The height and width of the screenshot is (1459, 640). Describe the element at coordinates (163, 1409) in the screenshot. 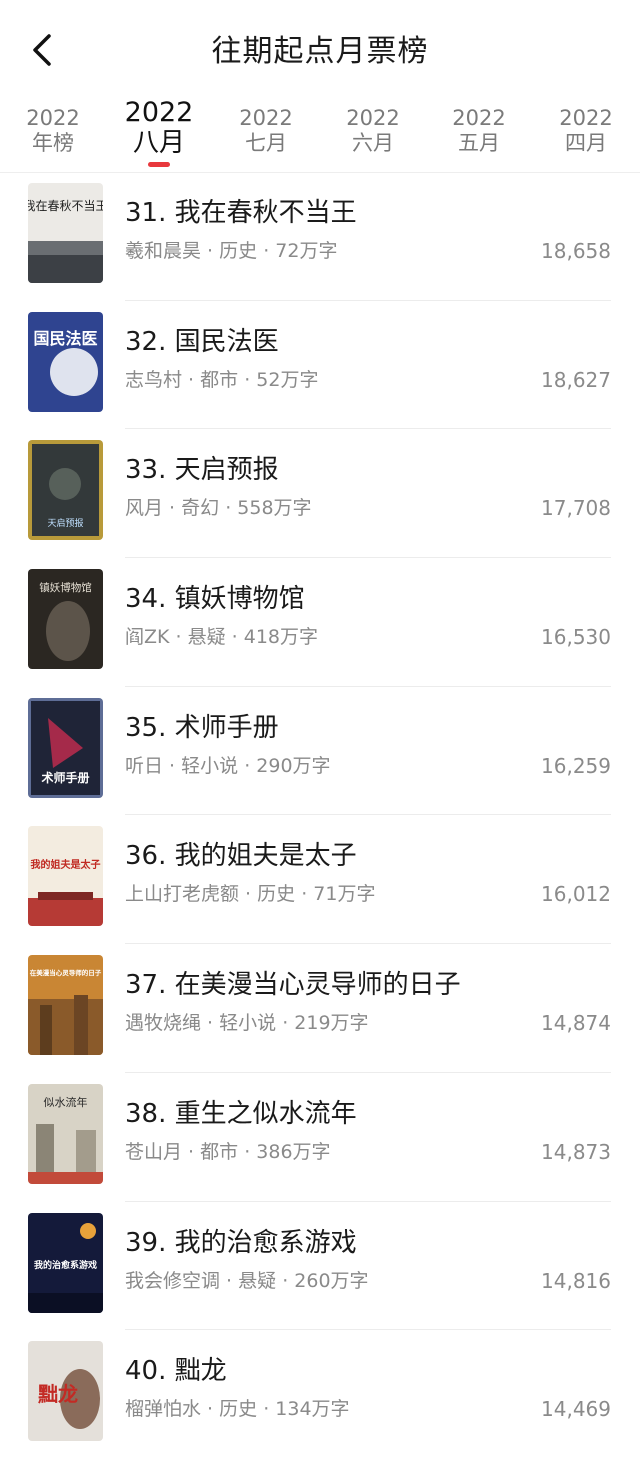

I see `book-author: 榴弹怕水` at that location.